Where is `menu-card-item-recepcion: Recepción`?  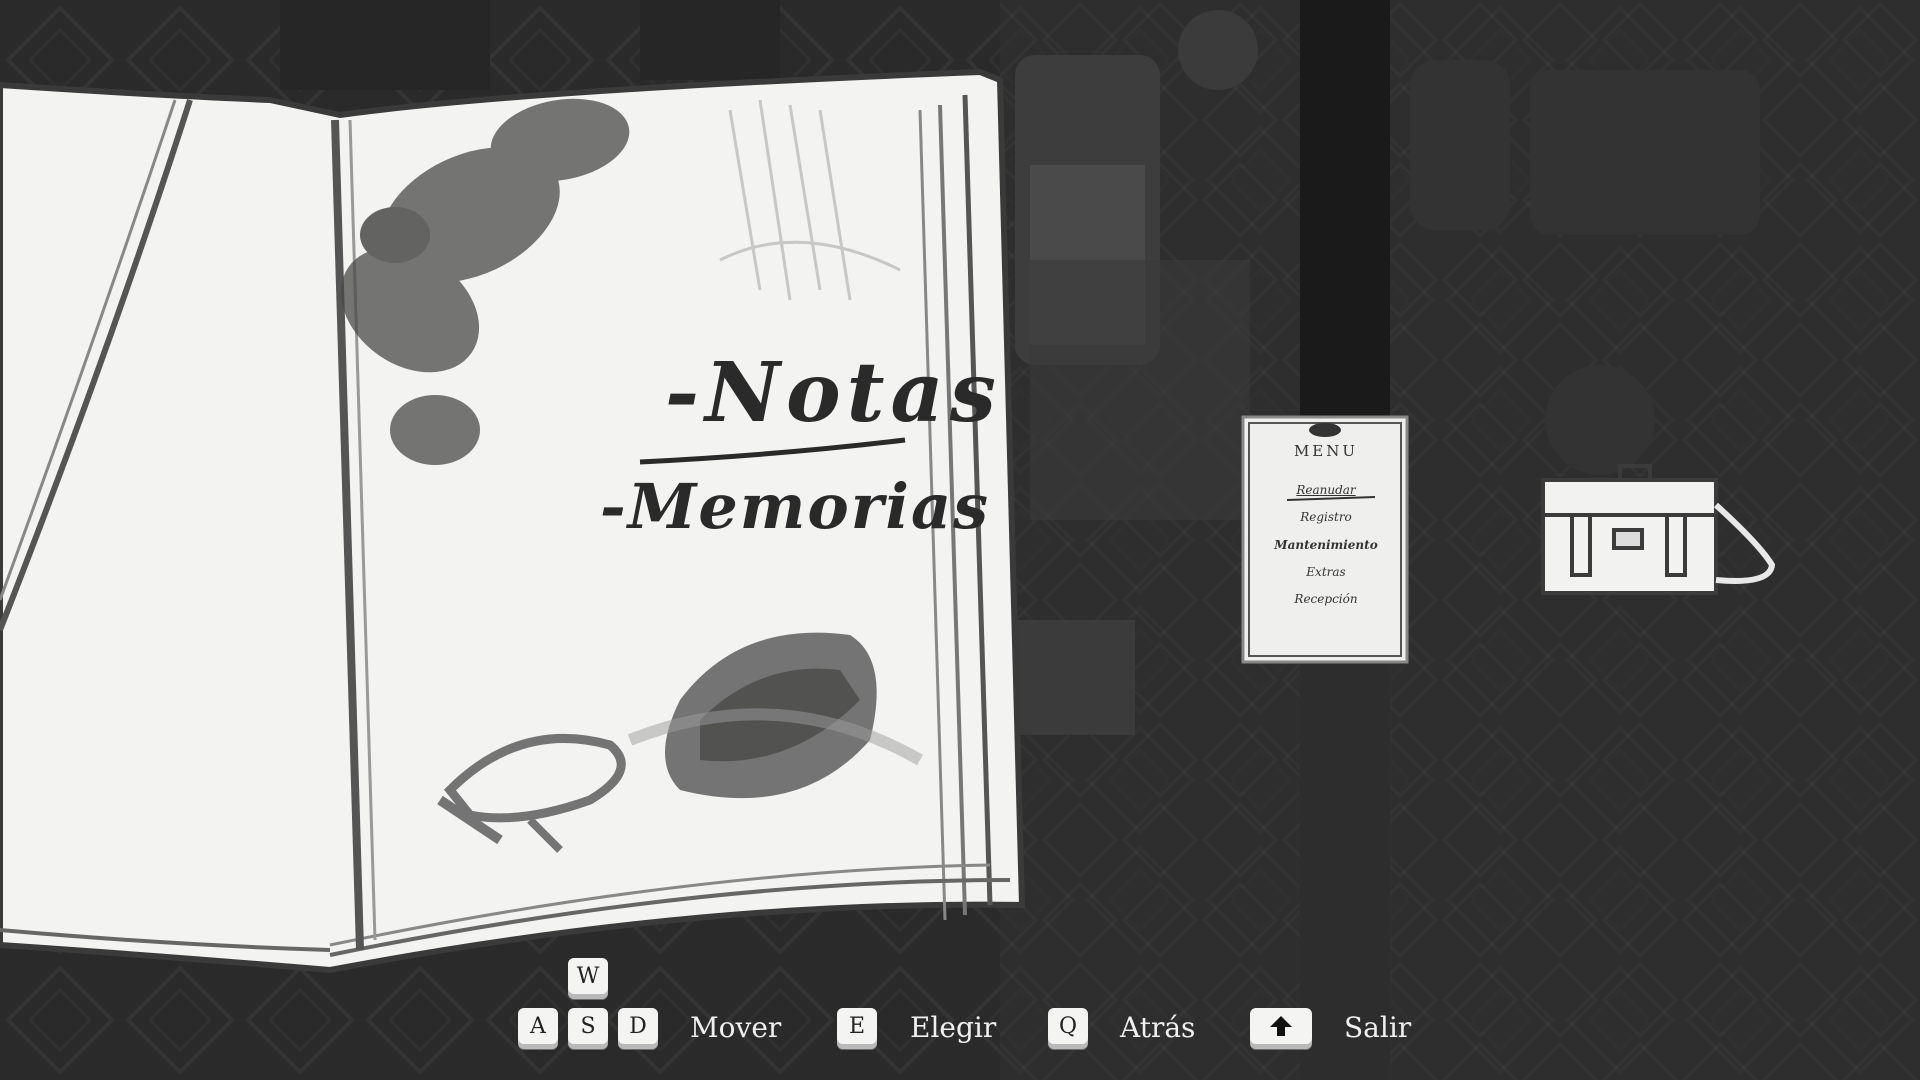 menu-card-item-recepcion: Recepción is located at coordinates (1326, 599).